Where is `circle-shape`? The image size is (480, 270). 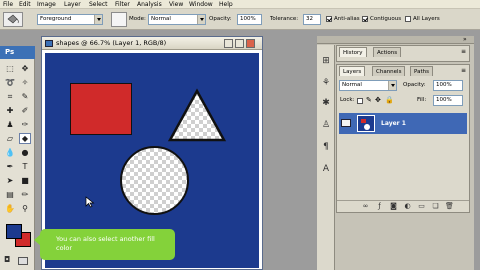 circle-shape is located at coordinates (154, 180).